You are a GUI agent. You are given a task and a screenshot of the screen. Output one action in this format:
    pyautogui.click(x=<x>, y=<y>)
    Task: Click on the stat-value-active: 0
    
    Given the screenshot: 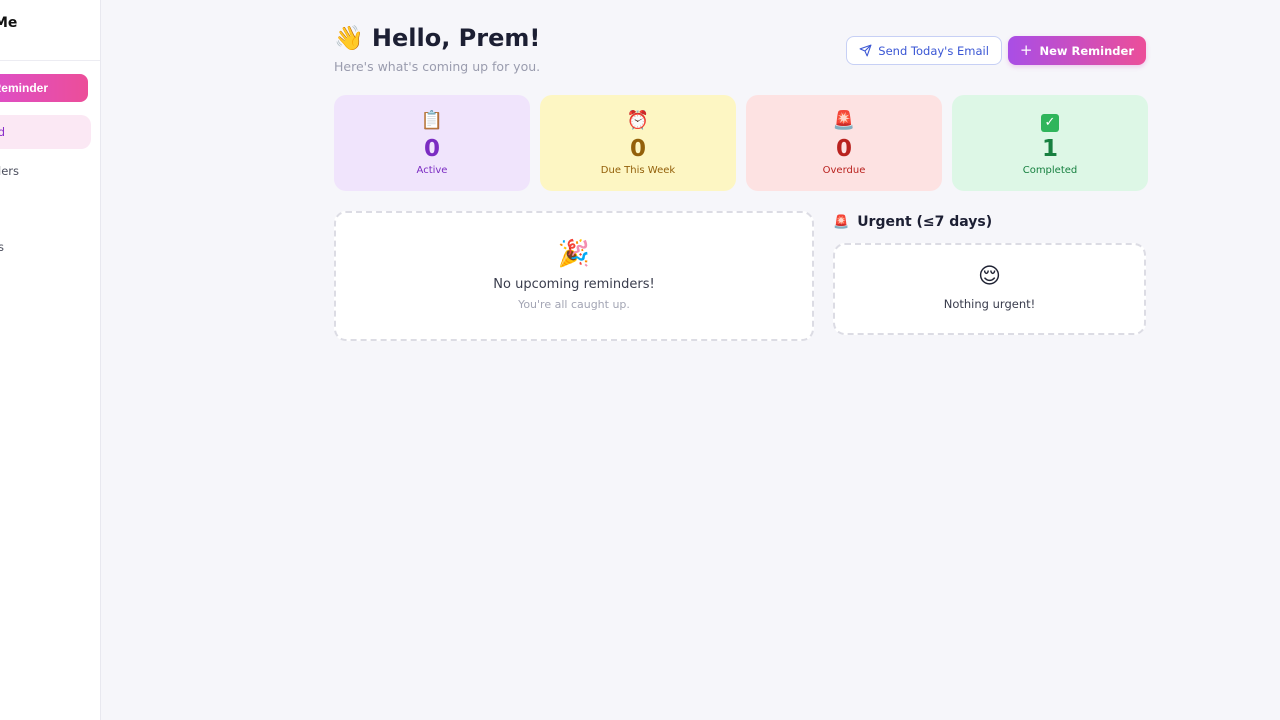 What is the action you would take?
    pyautogui.click(x=431, y=149)
    